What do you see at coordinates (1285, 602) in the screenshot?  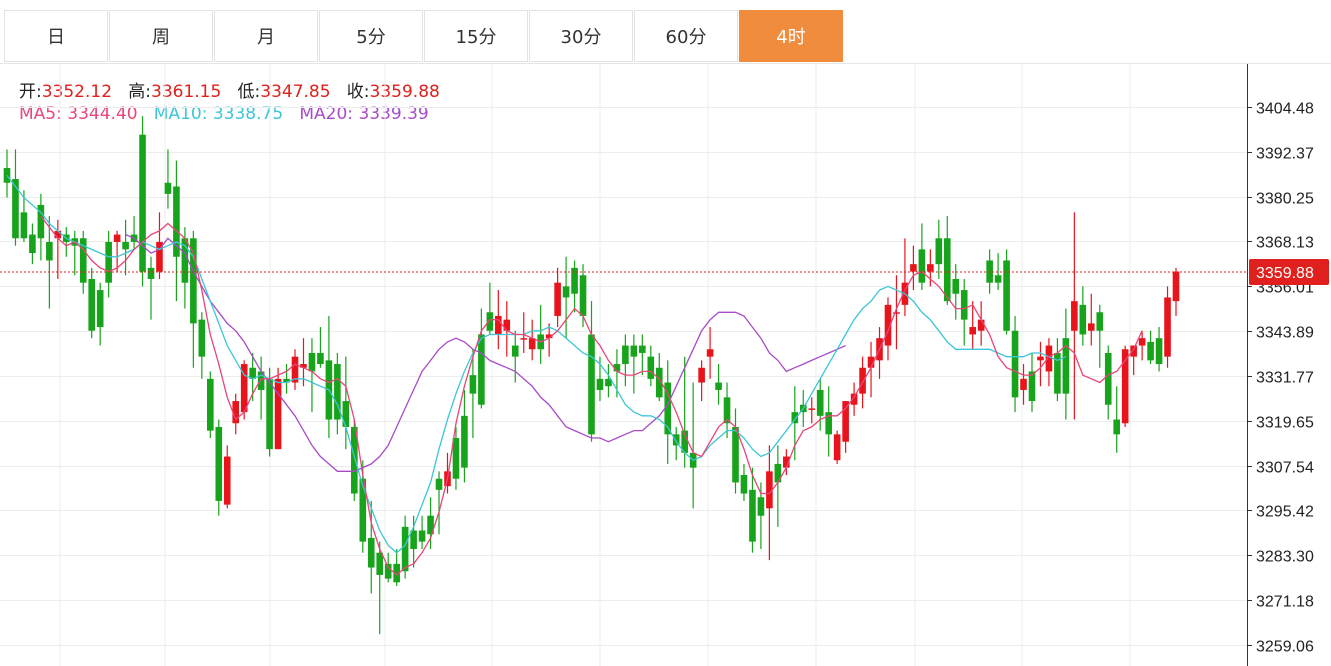 I see `y-tick-label: 3271.18` at bounding box center [1285, 602].